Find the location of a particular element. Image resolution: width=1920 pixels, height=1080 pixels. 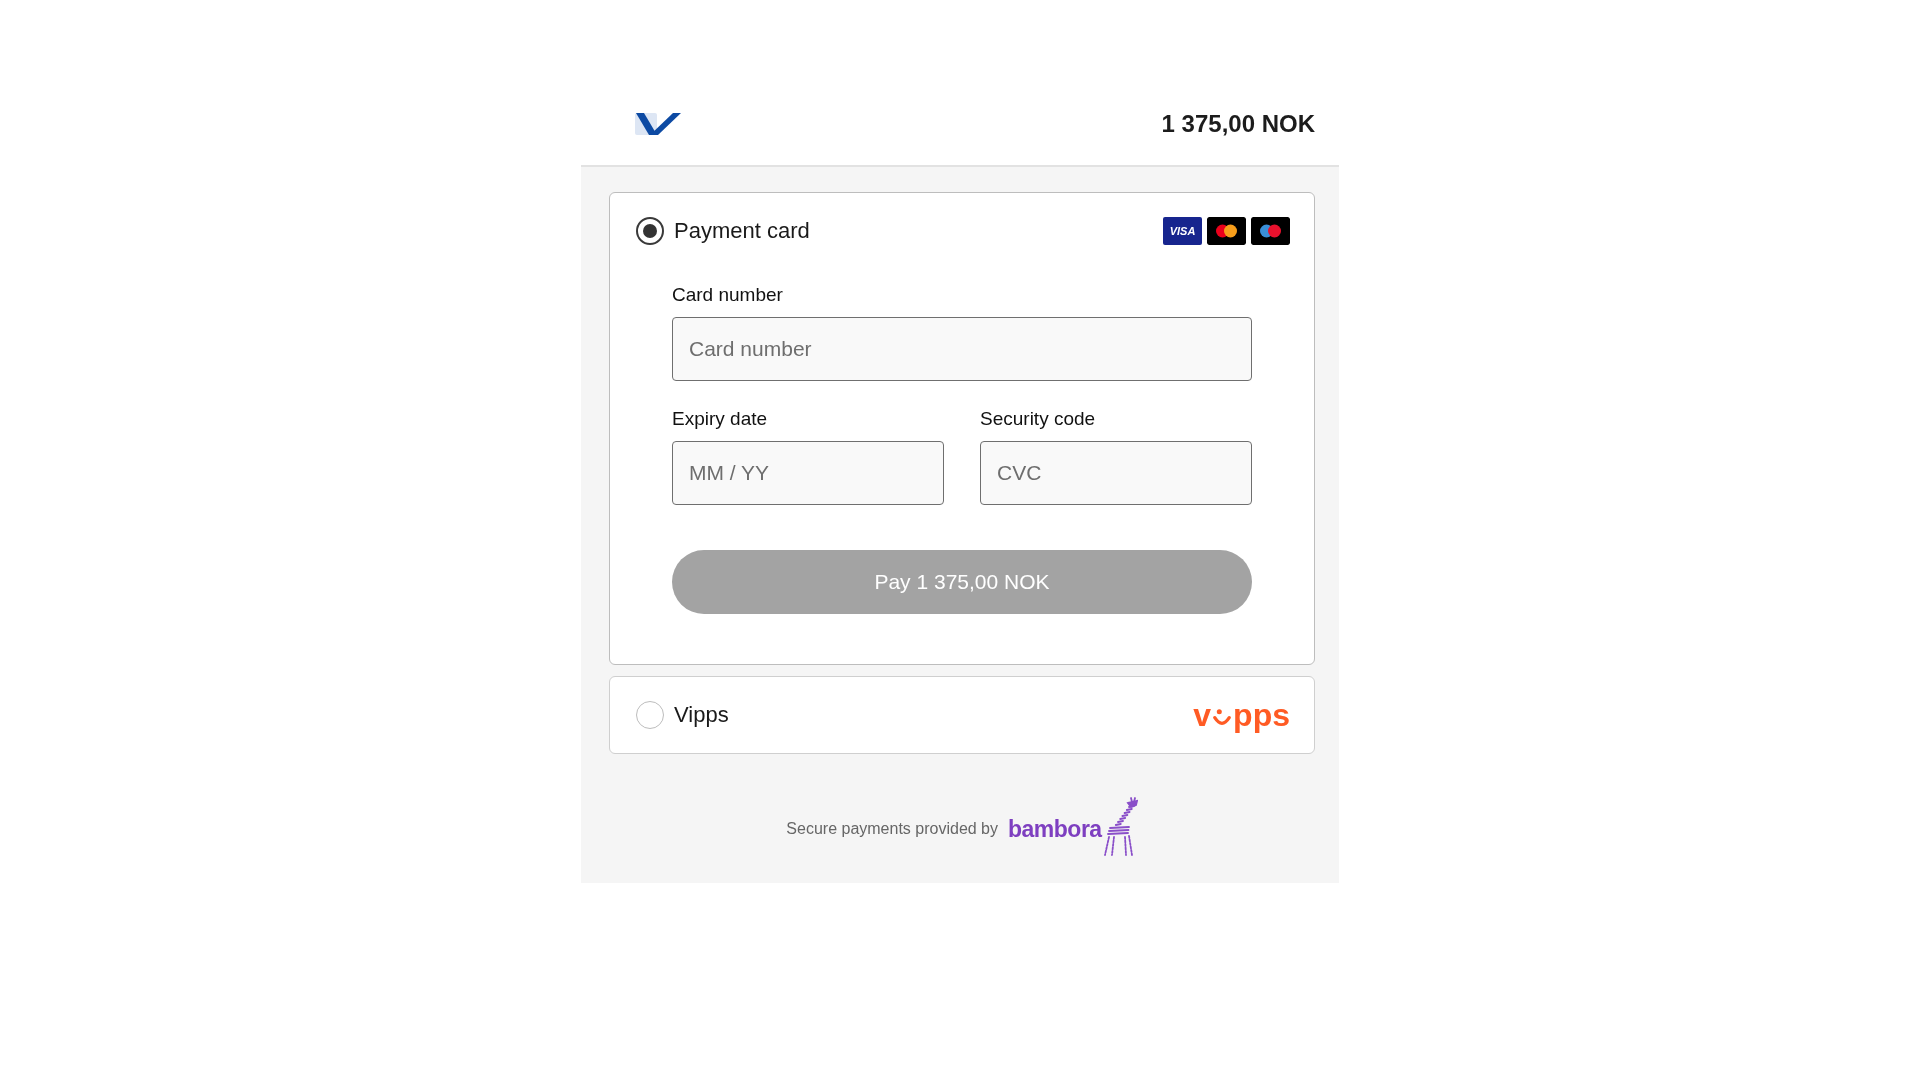

order-amount: 1 375,00 NOK is located at coordinates (1238, 123).